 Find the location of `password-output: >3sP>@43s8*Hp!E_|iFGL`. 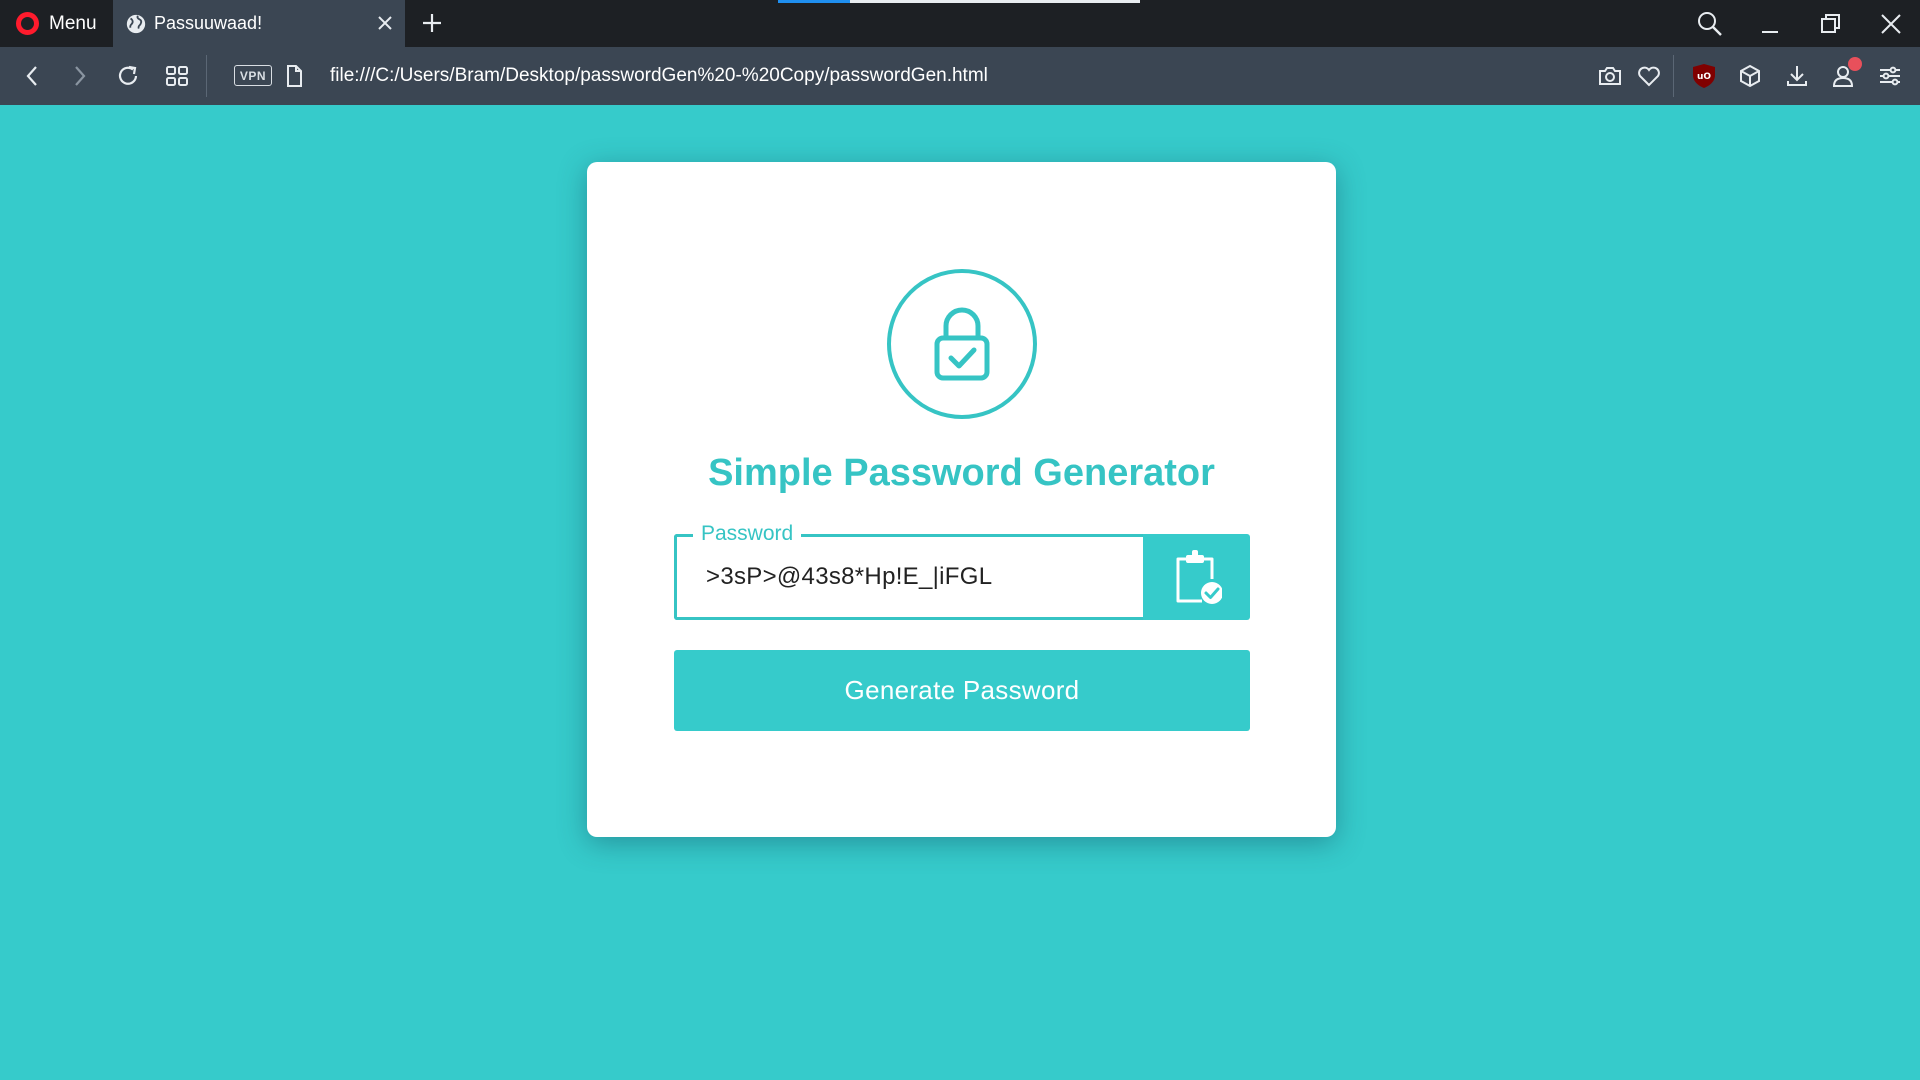

password-output: >3sP>@43s8*Hp!E_|iFGL is located at coordinates (849, 577).